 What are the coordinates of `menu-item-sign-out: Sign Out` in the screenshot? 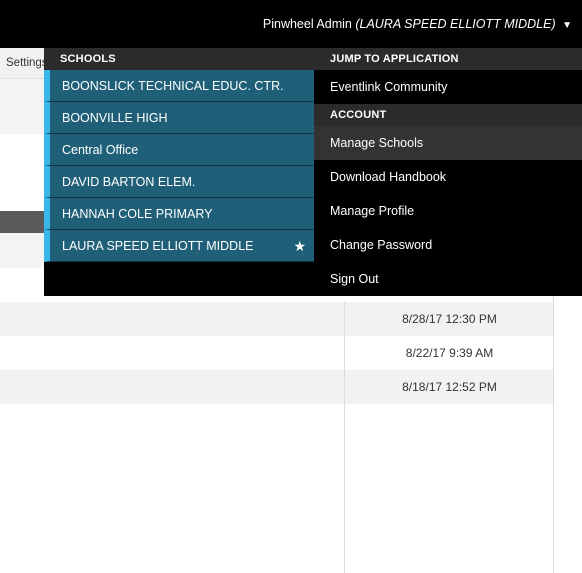 It's located at (448, 279).